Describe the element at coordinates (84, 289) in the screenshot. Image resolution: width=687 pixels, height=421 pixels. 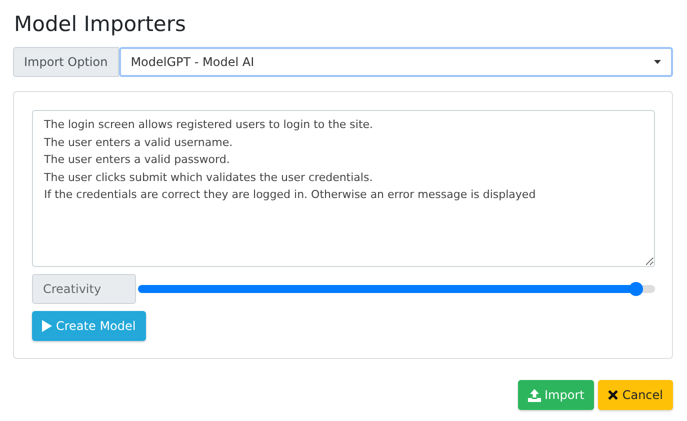
I see `creativity-label: Creativity` at that location.